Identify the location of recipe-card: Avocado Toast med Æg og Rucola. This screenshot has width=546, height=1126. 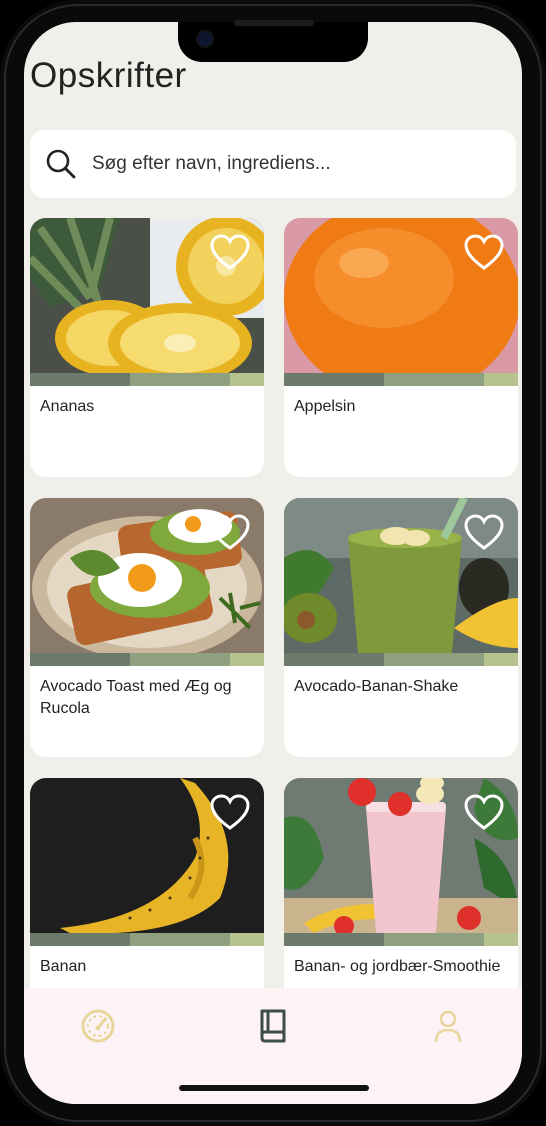
(147, 627).